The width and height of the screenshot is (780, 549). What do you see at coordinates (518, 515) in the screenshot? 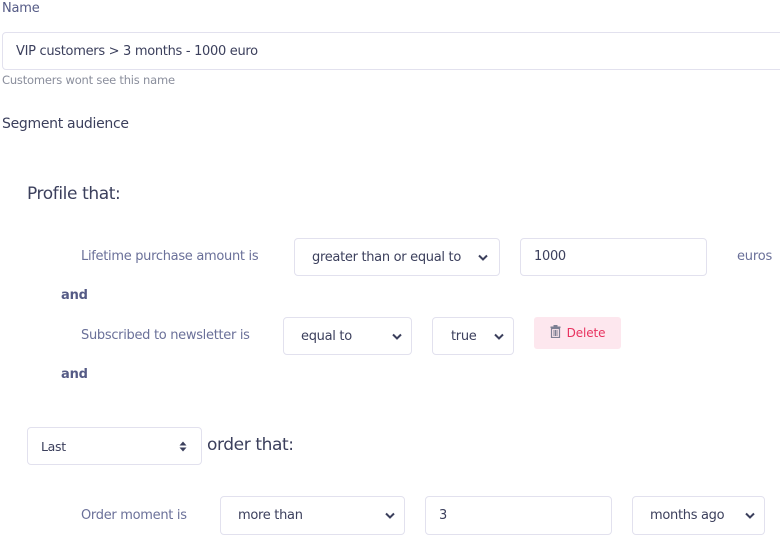
I see `order-moment-value-input: 3` at bounding box center [518, 515].